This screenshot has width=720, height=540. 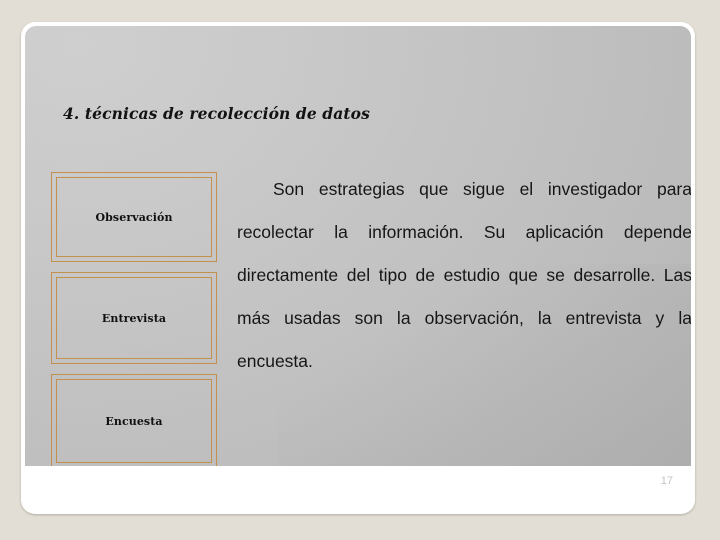 I want to click on technique-box-inner: Observación, so click(x=134, y=217).